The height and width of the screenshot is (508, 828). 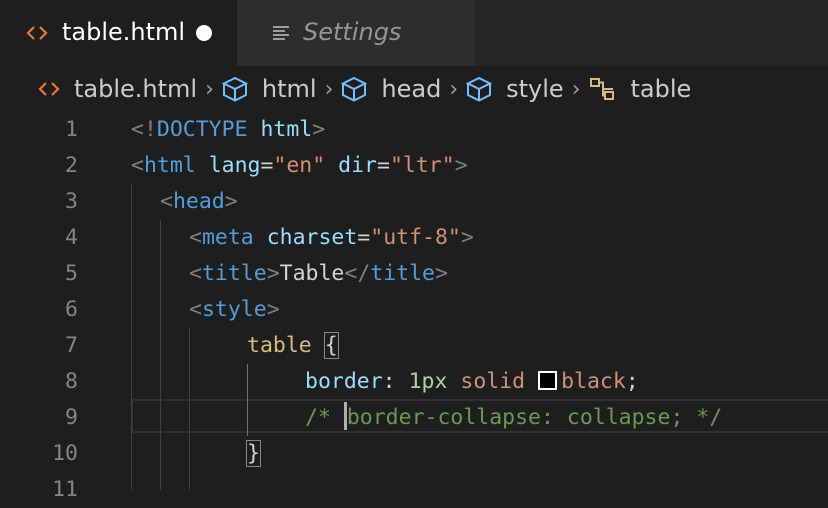 I want to click on tab-table-html: table.html, so click(x=118, y=33).